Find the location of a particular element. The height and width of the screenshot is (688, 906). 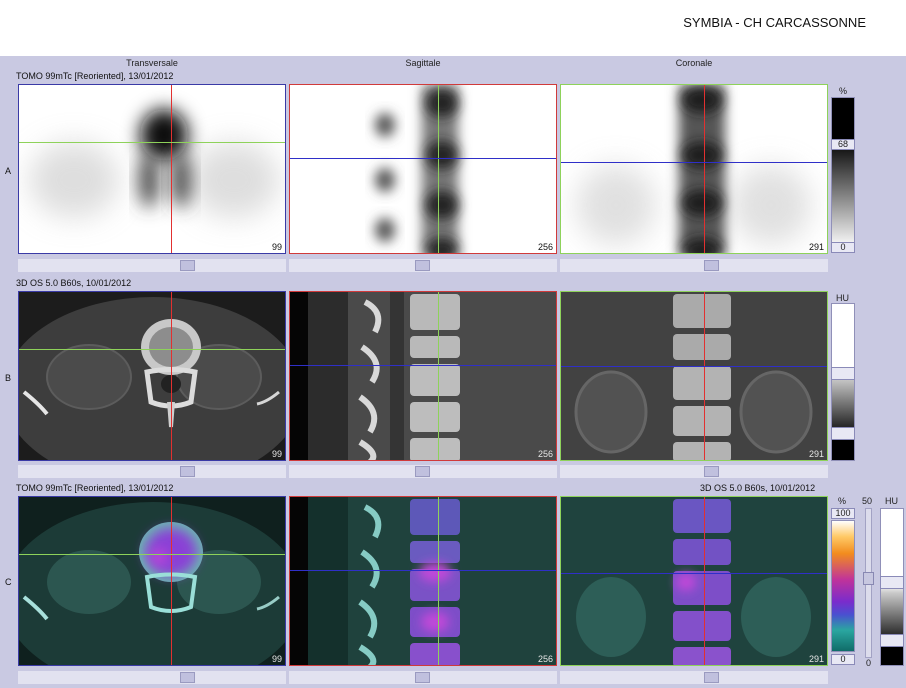

colorbar-c-top-value: 100 is located at coordinates (843, 513).